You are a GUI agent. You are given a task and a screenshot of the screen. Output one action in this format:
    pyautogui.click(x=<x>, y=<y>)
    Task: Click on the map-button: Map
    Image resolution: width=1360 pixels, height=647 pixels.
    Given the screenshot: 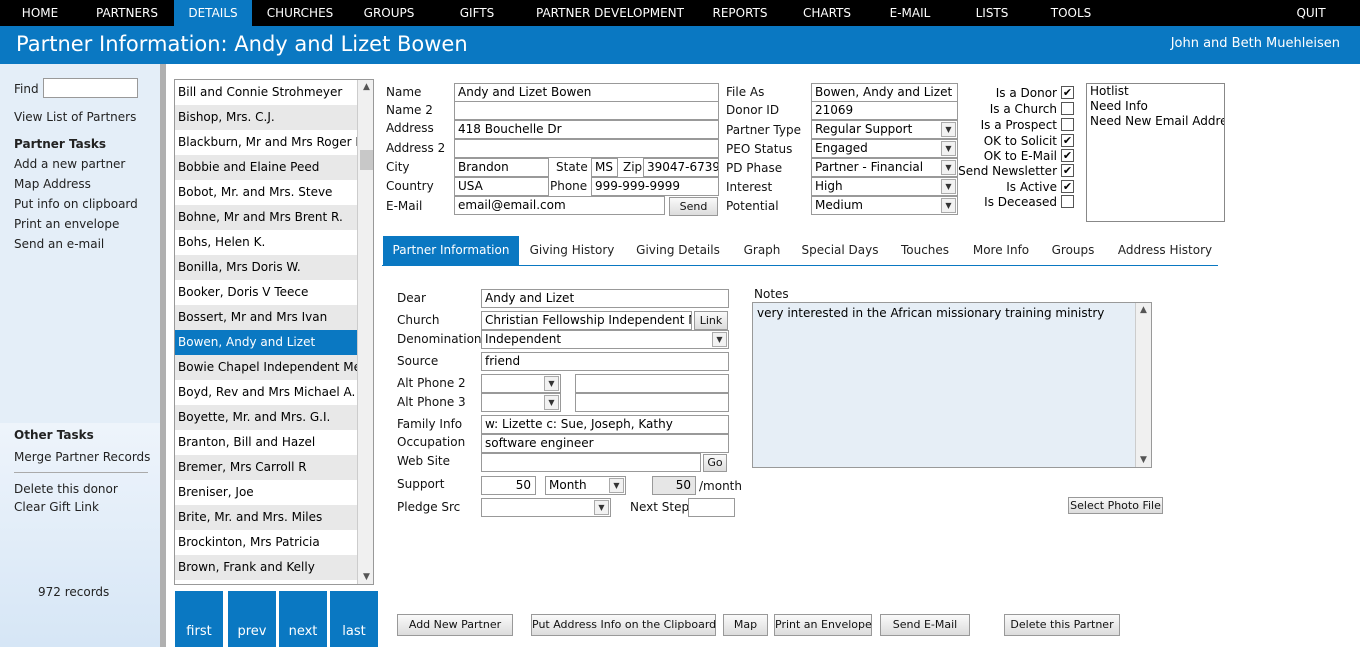 What is the action you would take?
    pyautogui.click(x=745, y=625)
    